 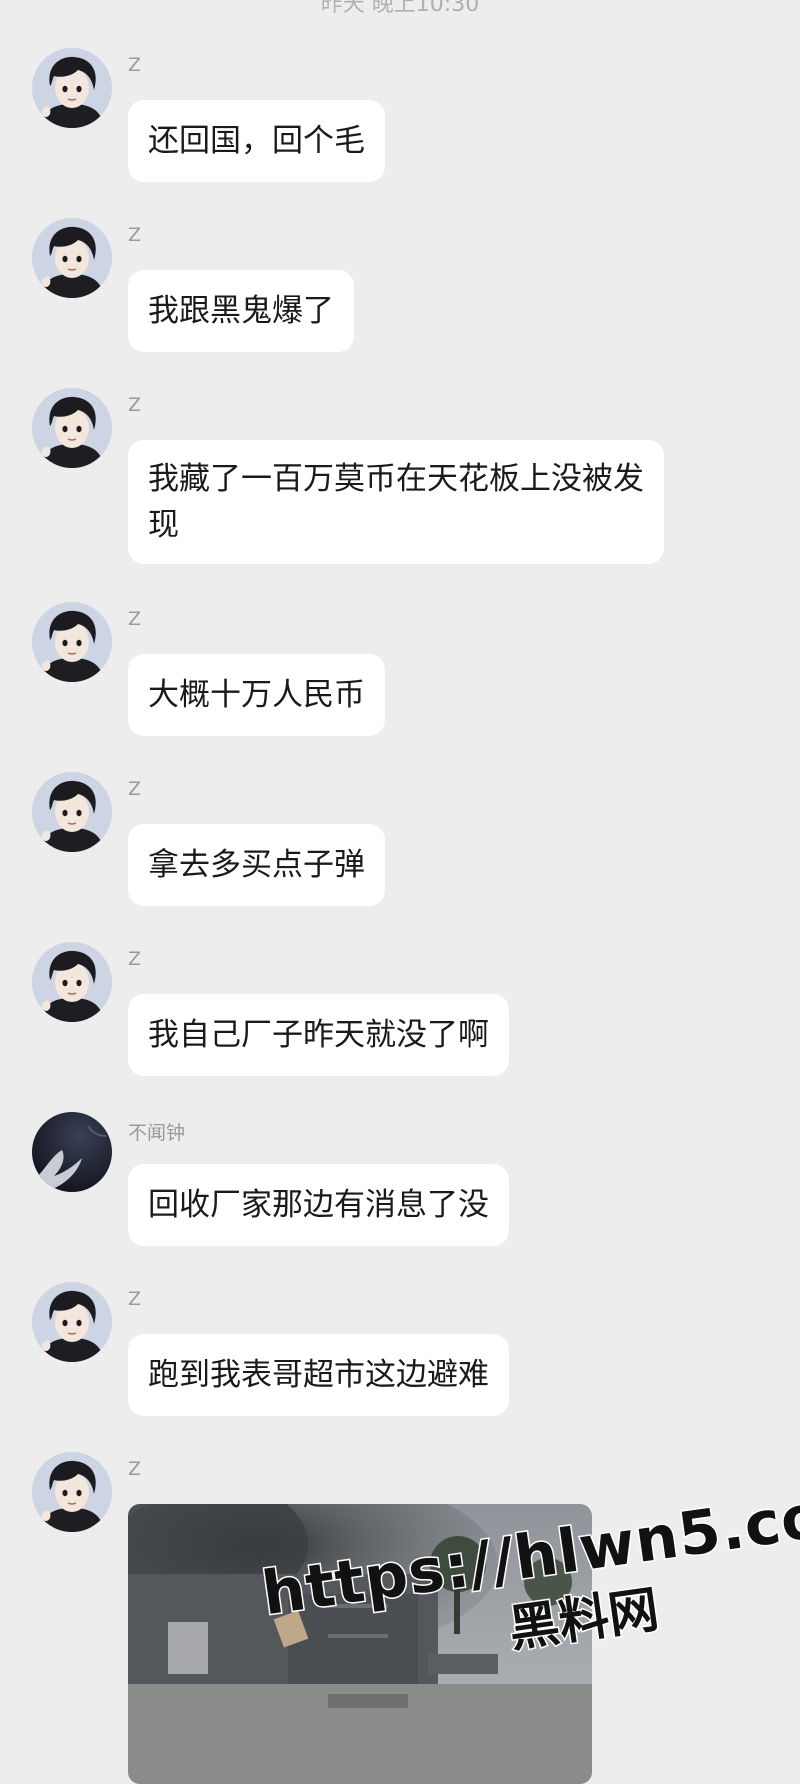 I want to click on message-bubble: 拿去多买点子弹, so click(x=256, y=865).